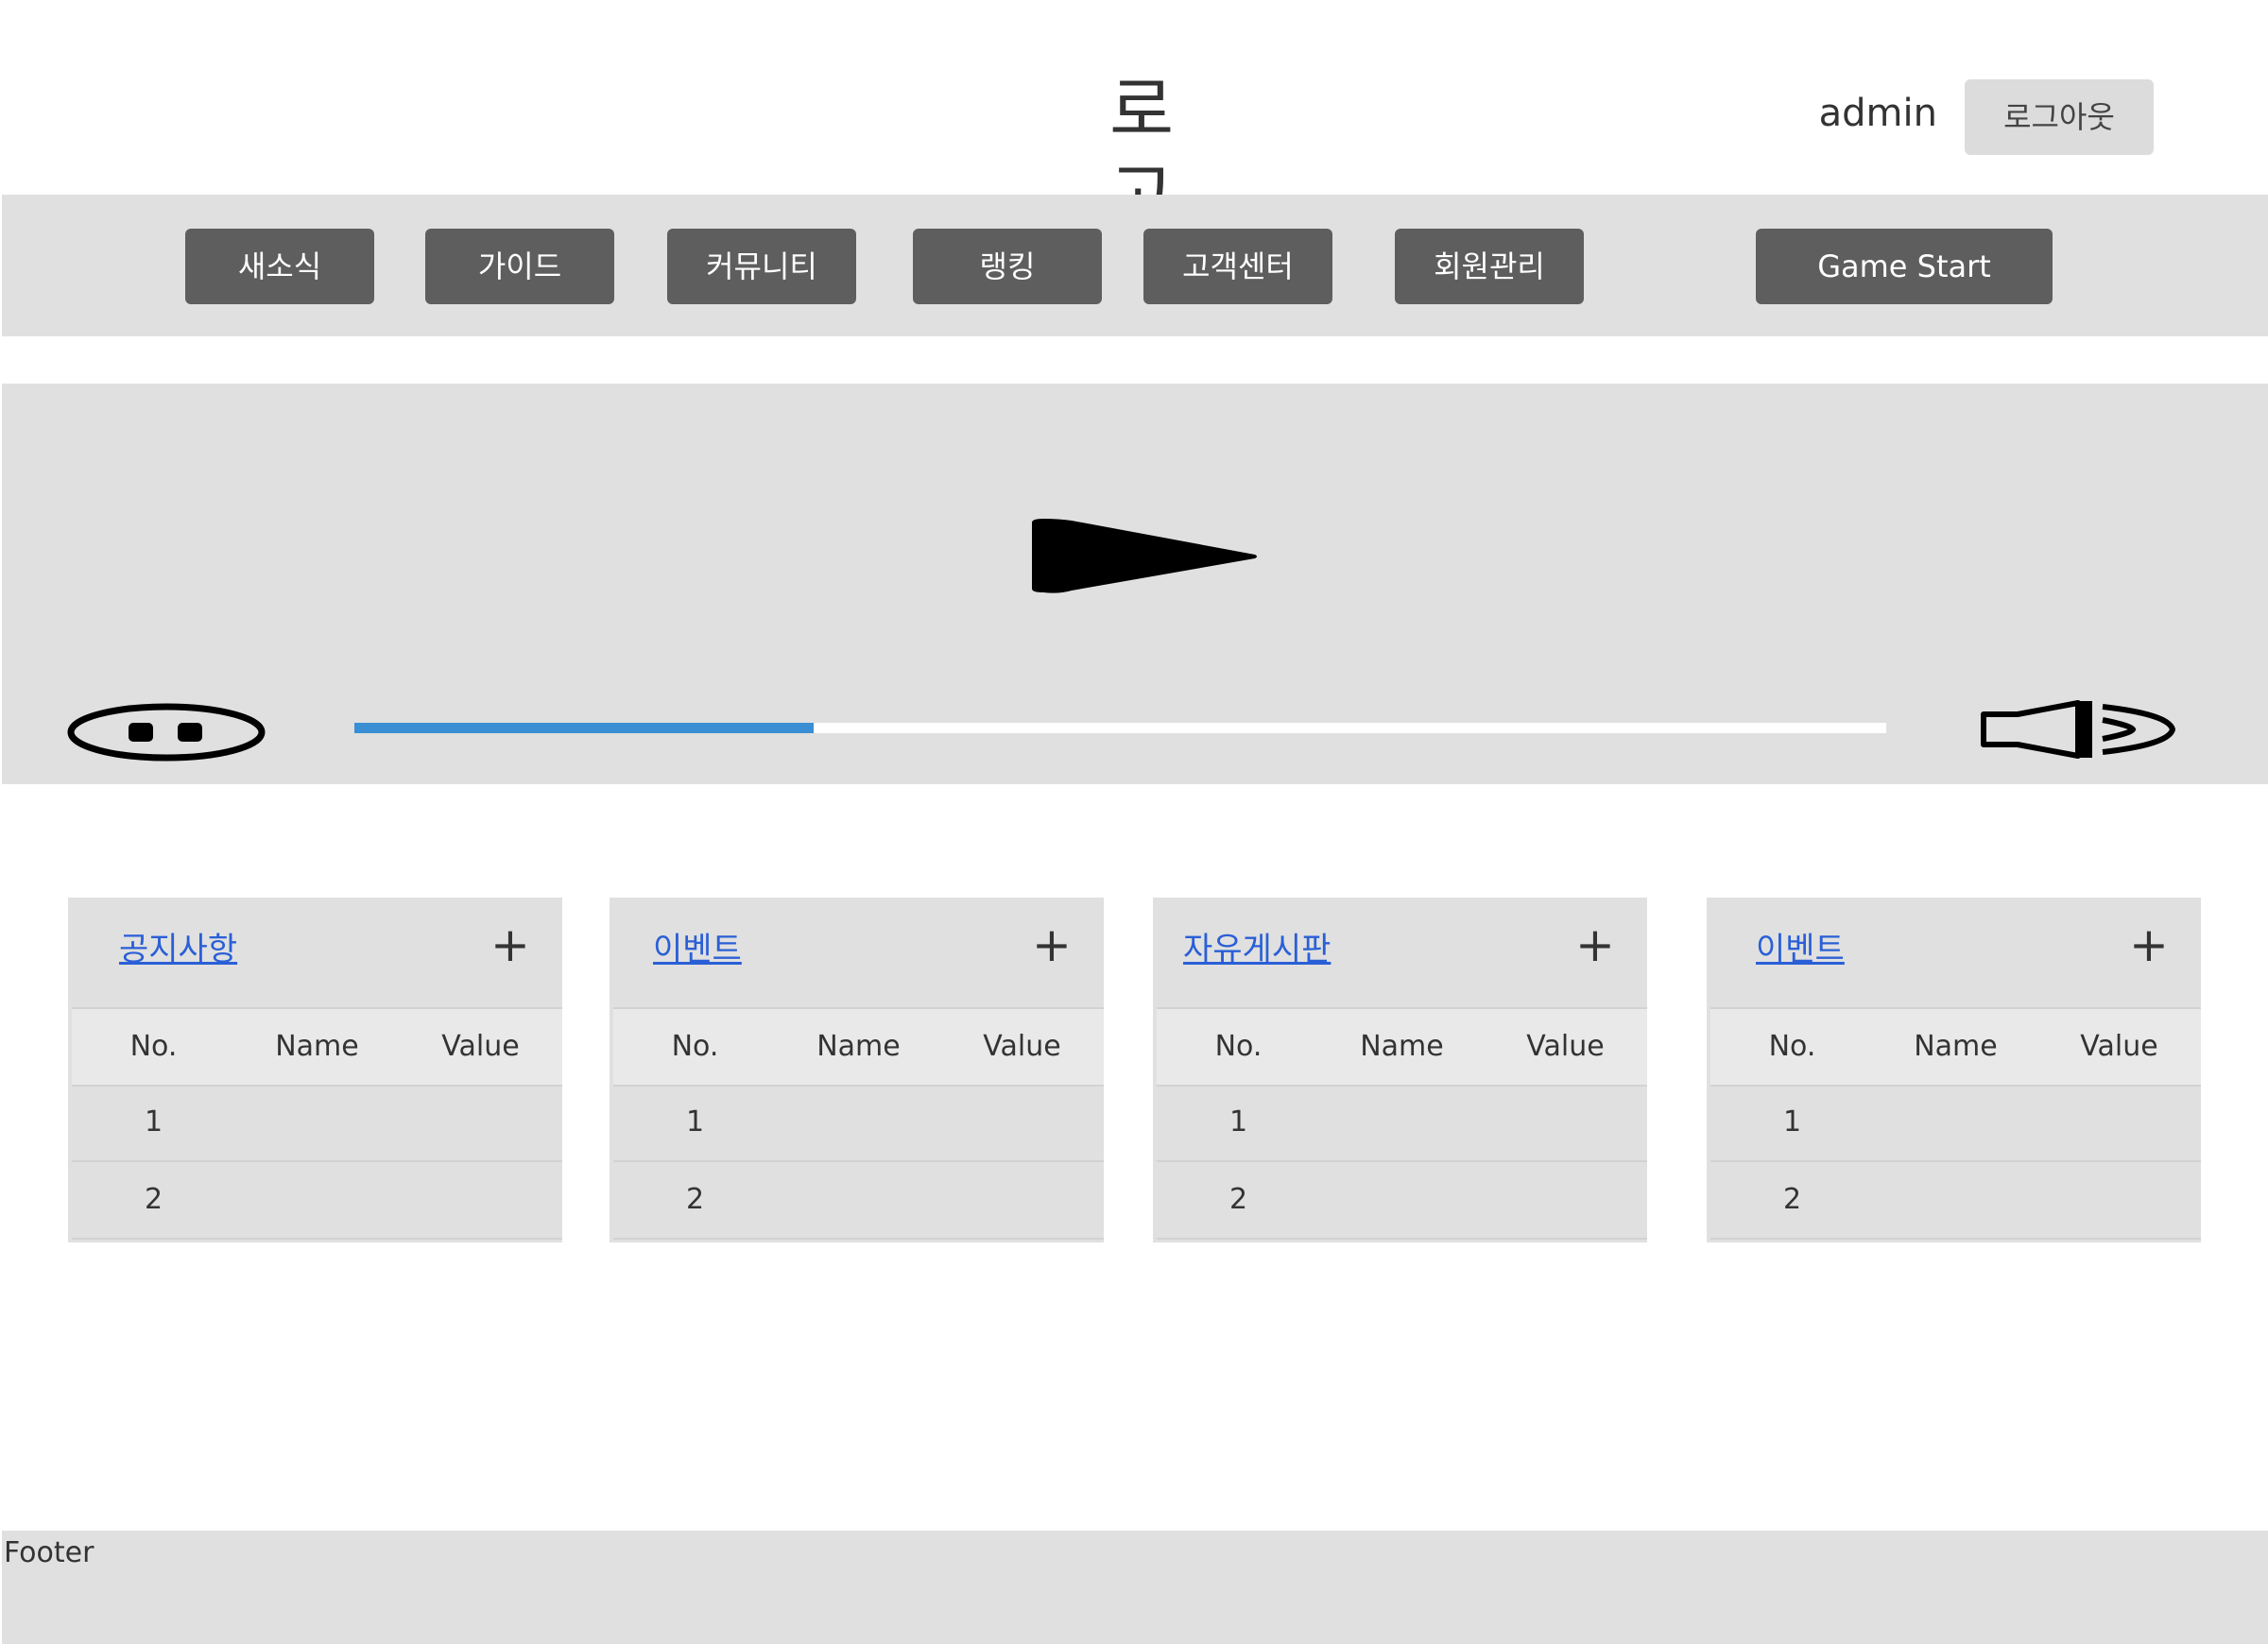 The width and height of the screenshot is (2268, 1644). Describe the element at coordinates (1877, 113) in the screenshot. I see `username: admin` at that location.